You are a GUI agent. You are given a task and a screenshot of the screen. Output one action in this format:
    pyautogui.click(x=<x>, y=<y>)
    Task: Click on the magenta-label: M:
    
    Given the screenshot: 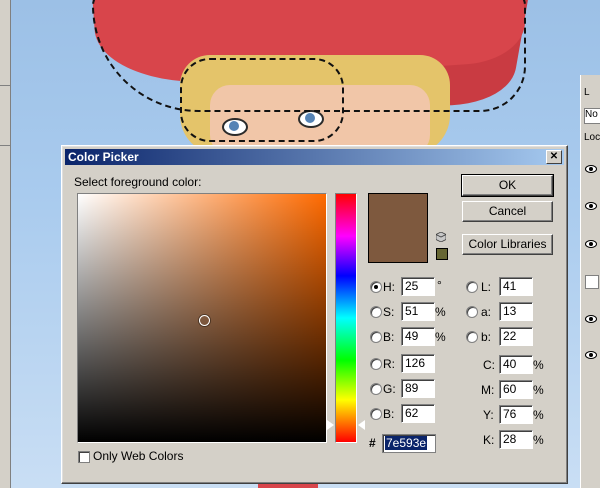 What is the action you would take?
    pyautogui.click(x=488, y=390)
    